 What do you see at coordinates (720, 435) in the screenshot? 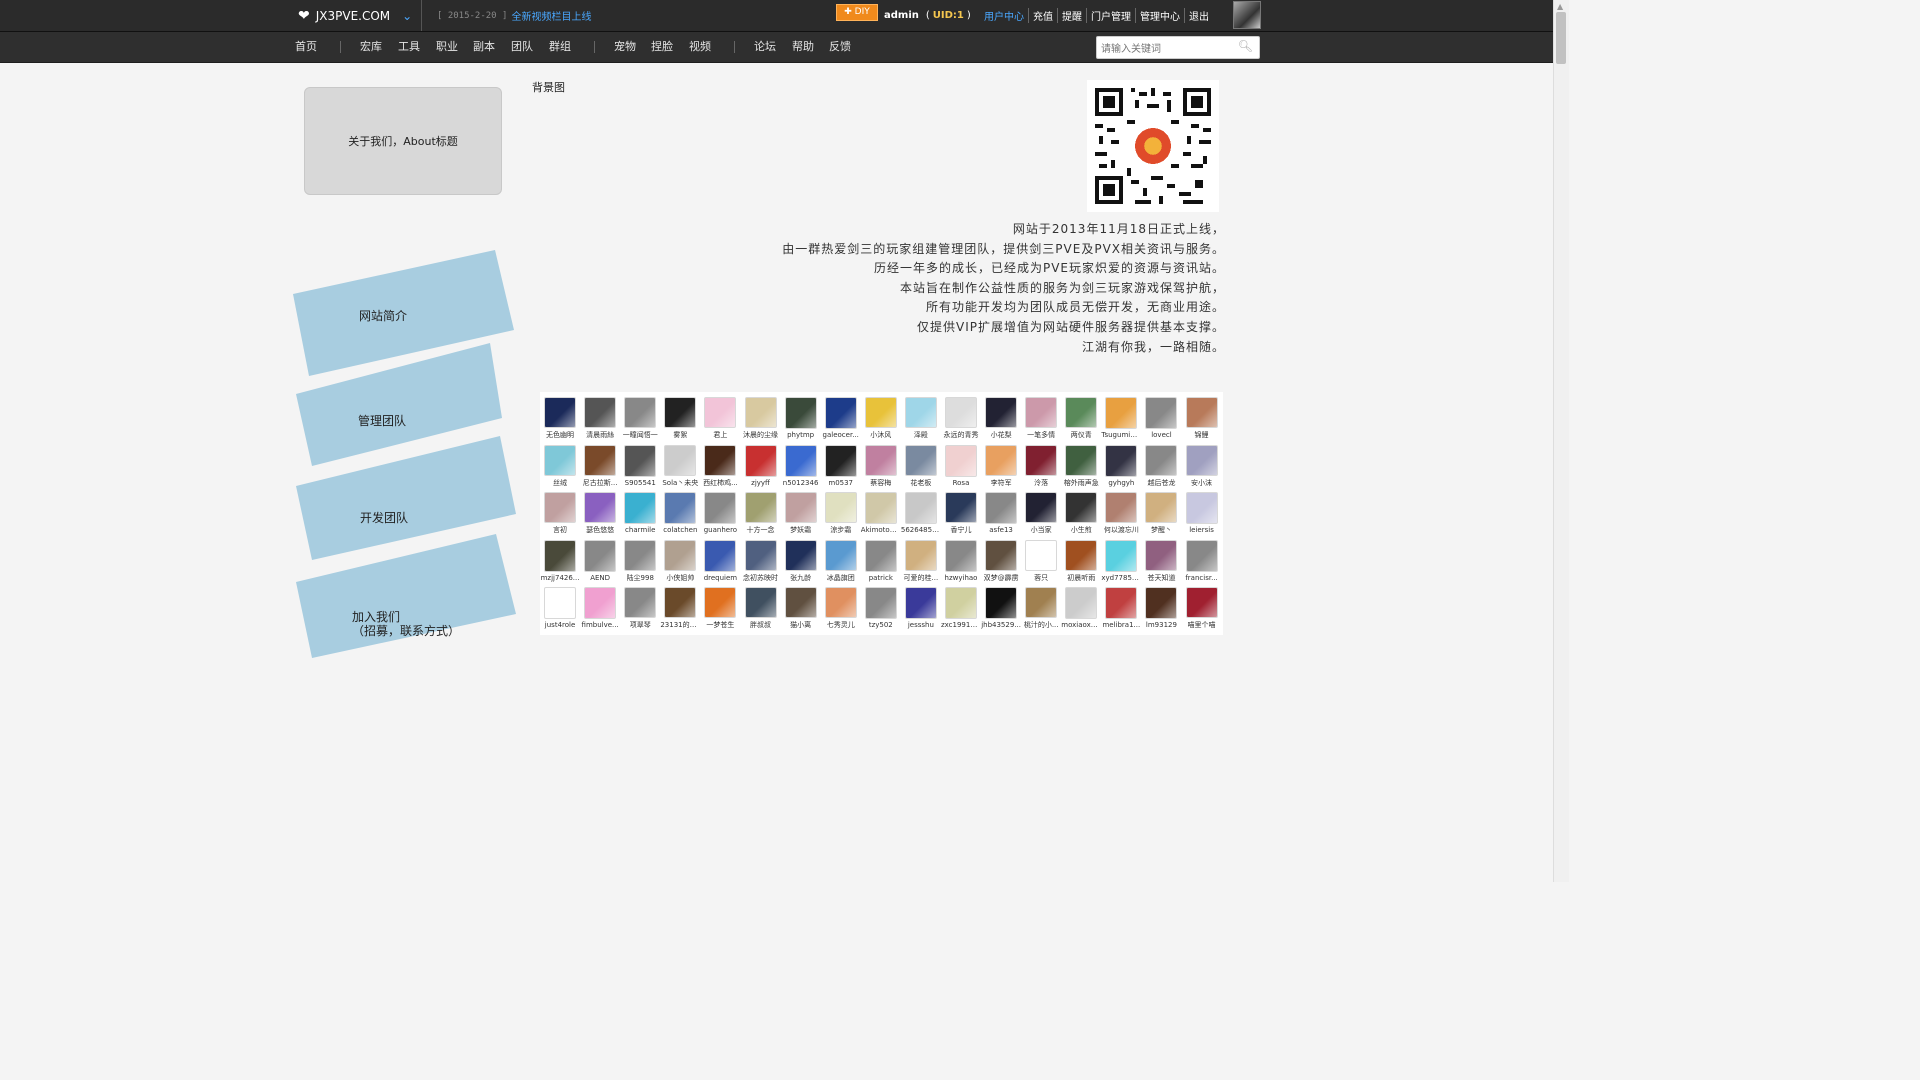
I see `member-name: 君上` at bounding box center [720, 435].